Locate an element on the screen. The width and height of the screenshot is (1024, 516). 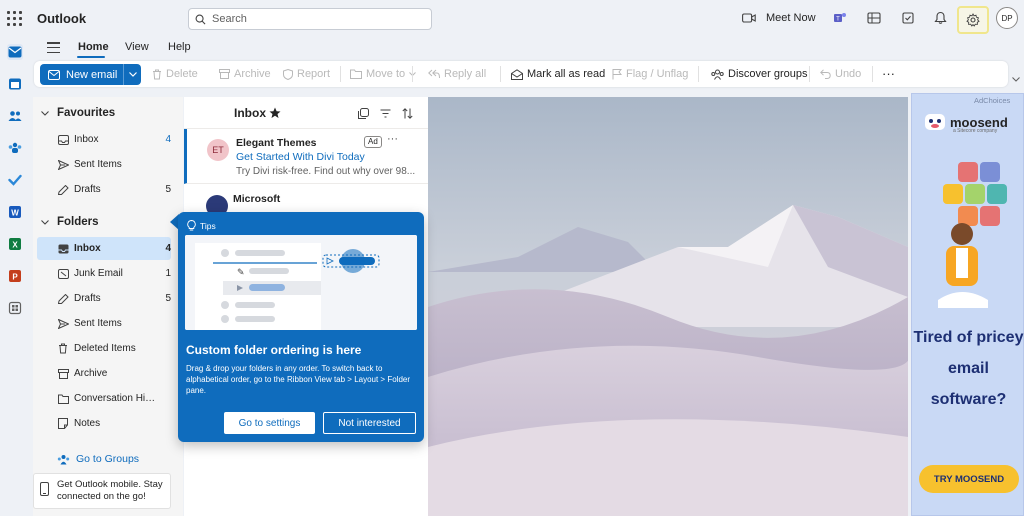
folders-title: Folders is located at coordinates (78, 222).